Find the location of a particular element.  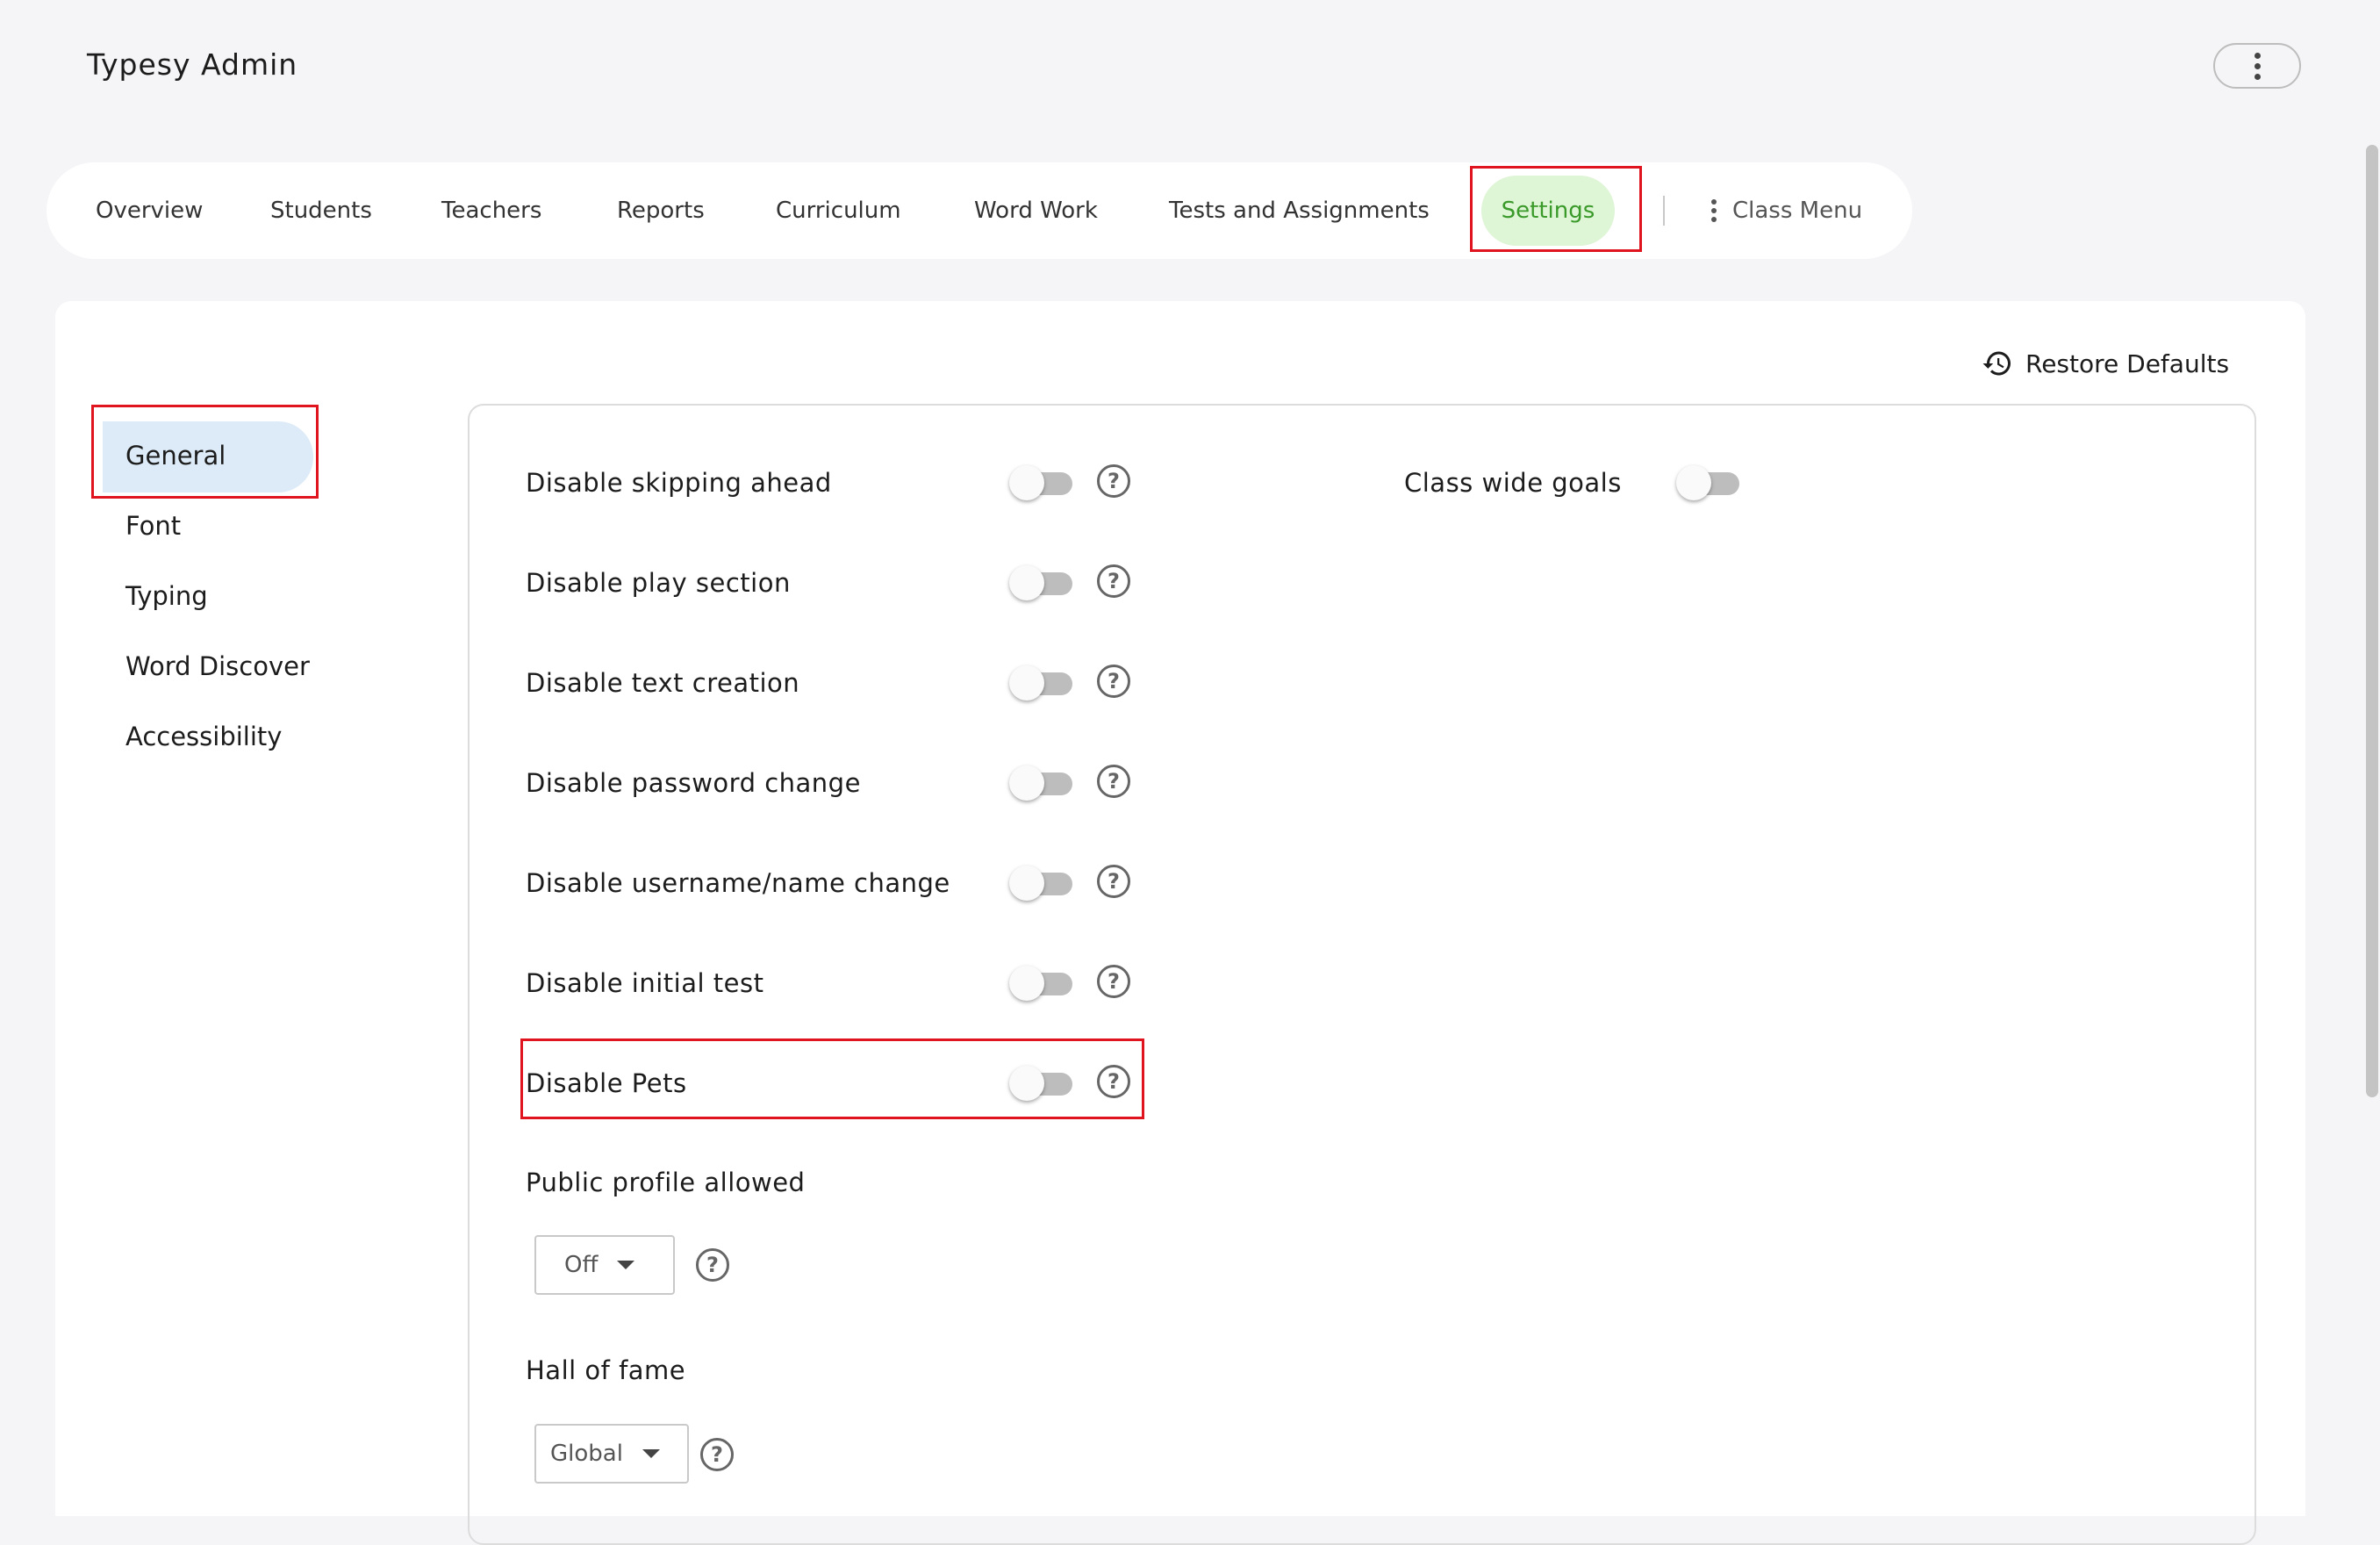

page-scrollbar is located at coordinates (2372, 621).